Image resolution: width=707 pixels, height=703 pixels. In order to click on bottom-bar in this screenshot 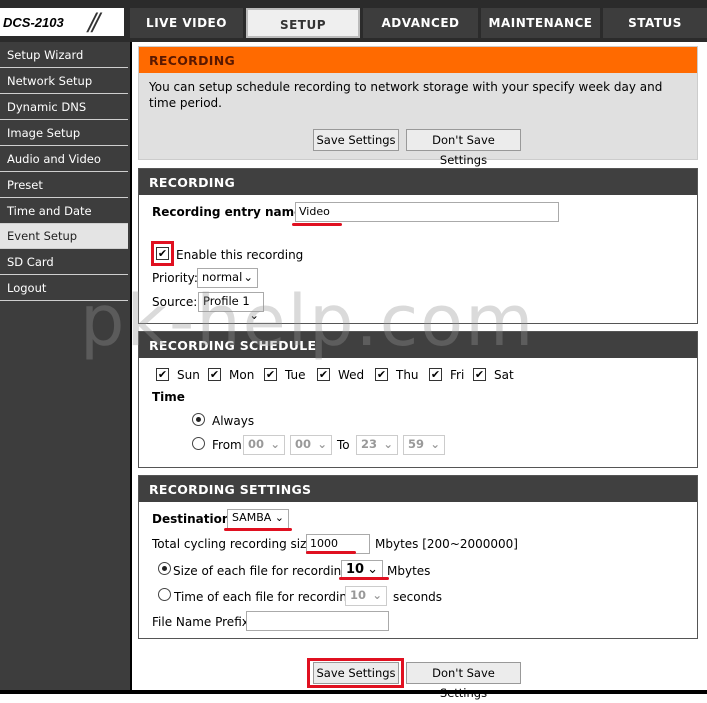, I will do `click(353, 692)`.